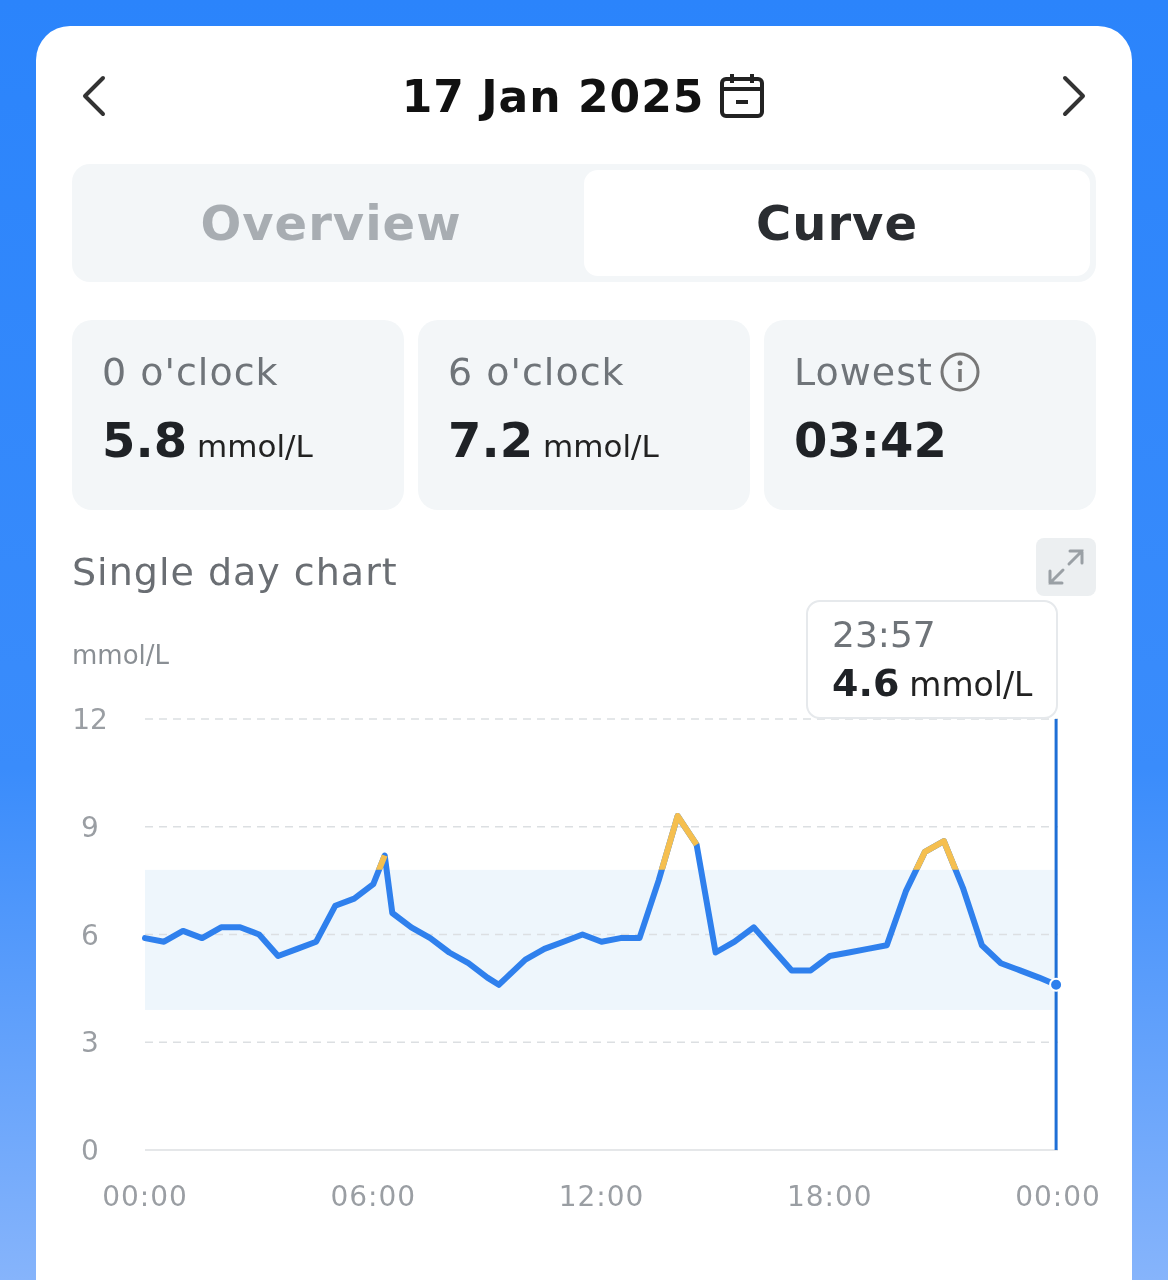 This screenshot has height=1280, width=1168. I want to click on tab: Curve, so click(837, 223).